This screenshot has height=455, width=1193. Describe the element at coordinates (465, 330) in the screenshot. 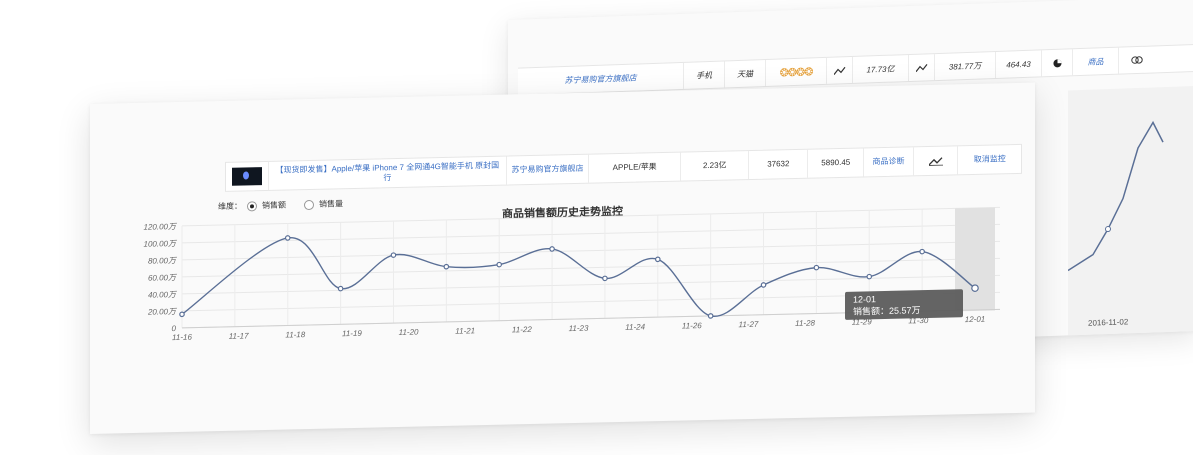

I see `x-tick-label: 11-21` at that location.